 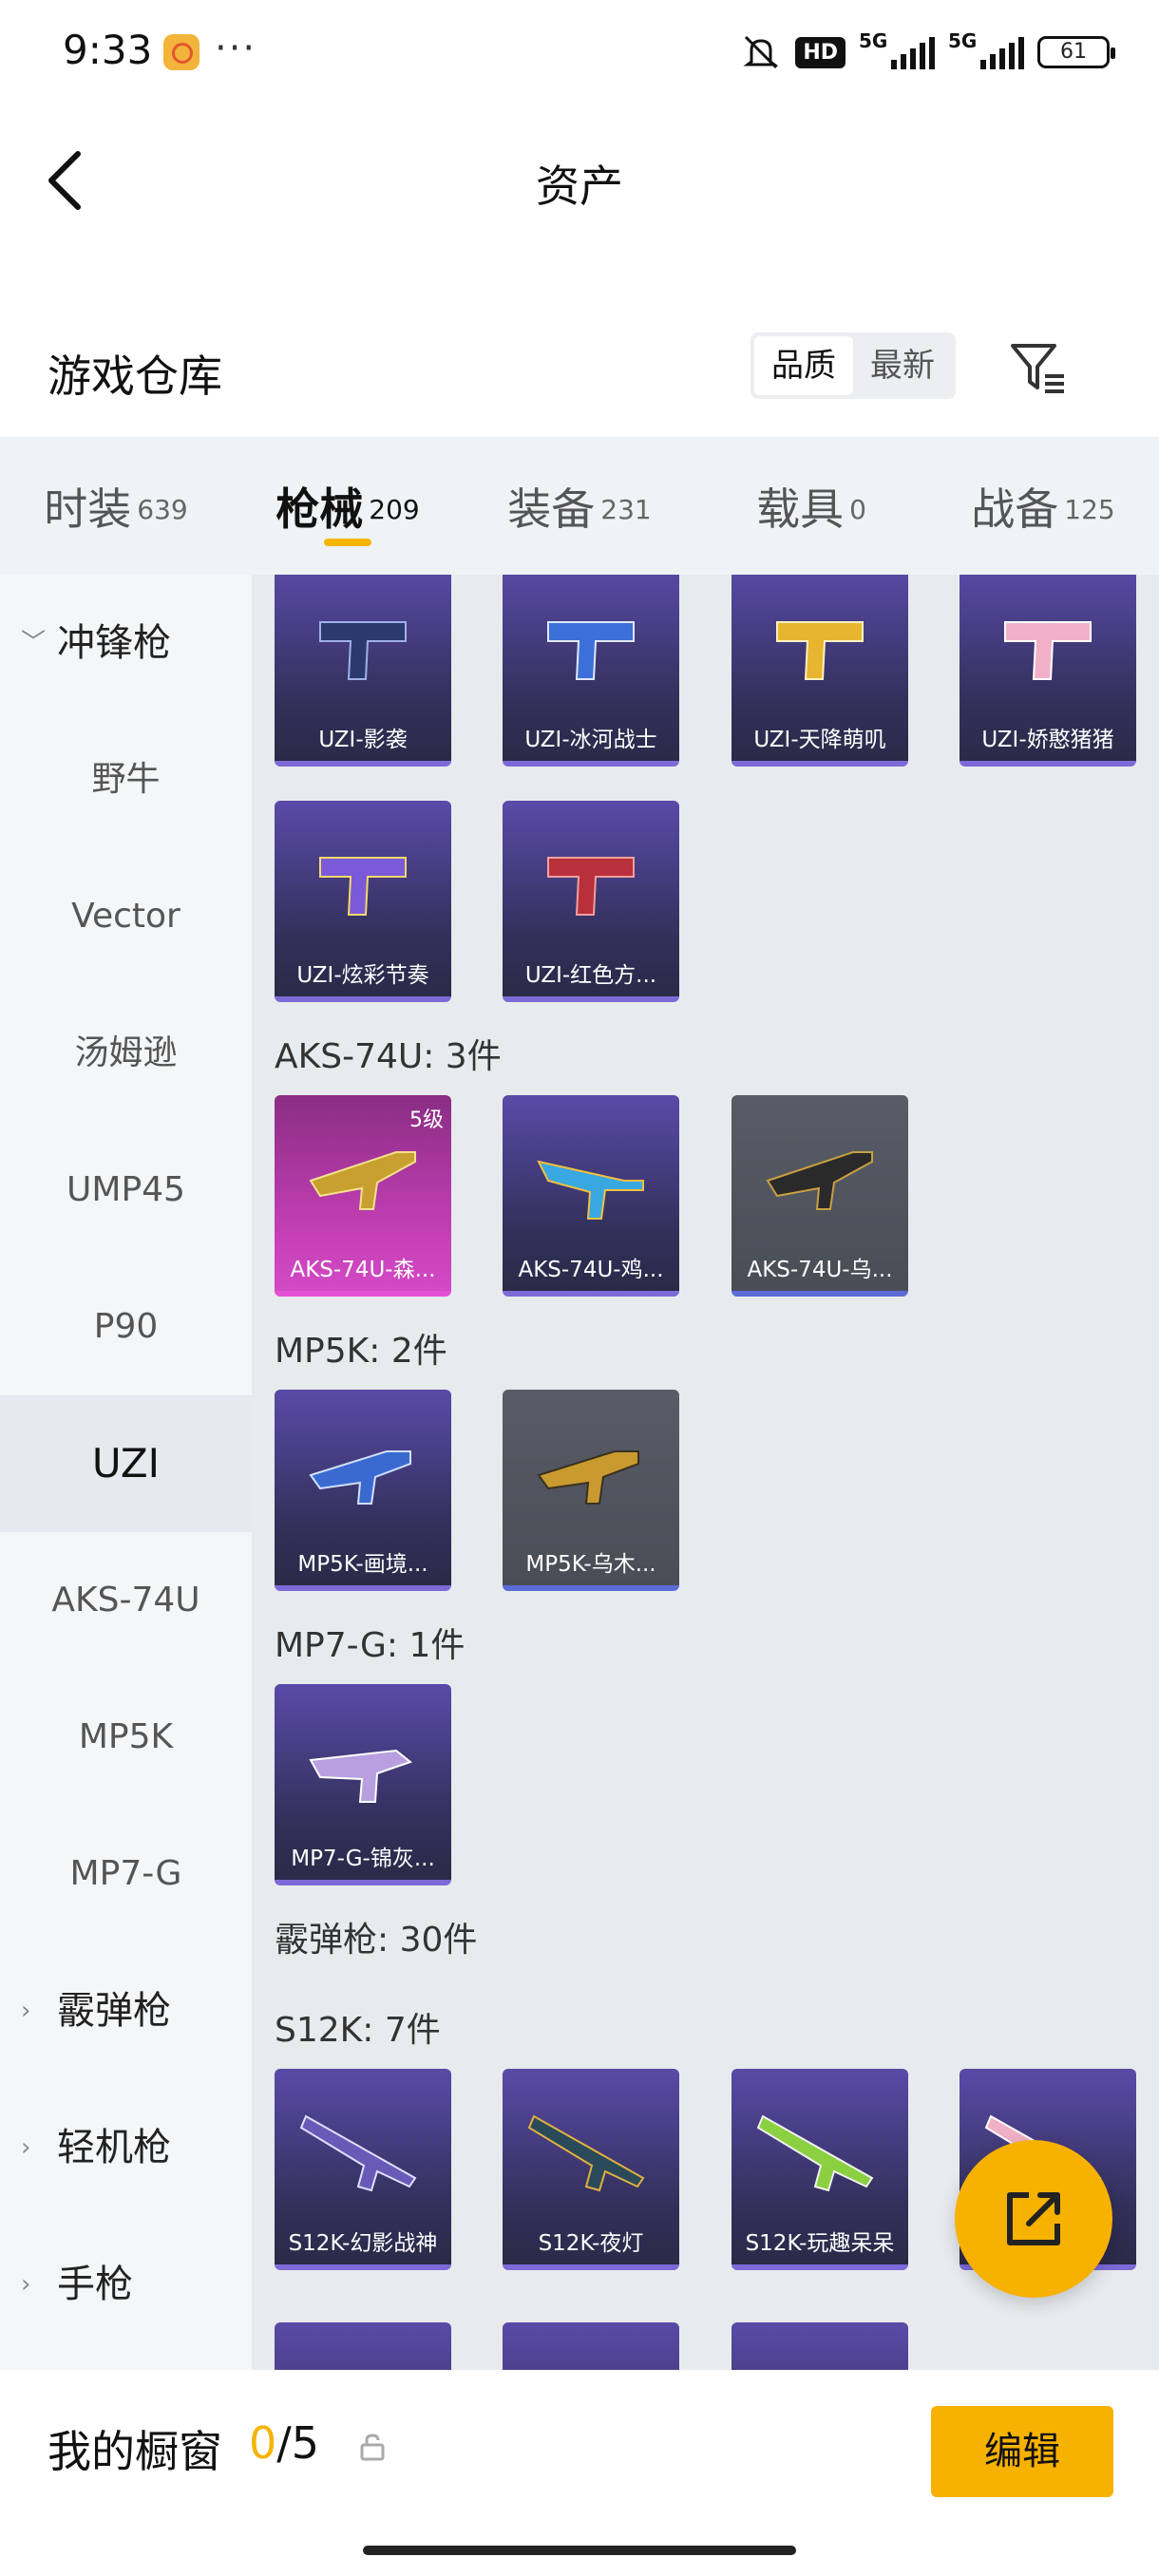 I want to click on weapon-card: UZI-影袭, so click(x=363, y=671).